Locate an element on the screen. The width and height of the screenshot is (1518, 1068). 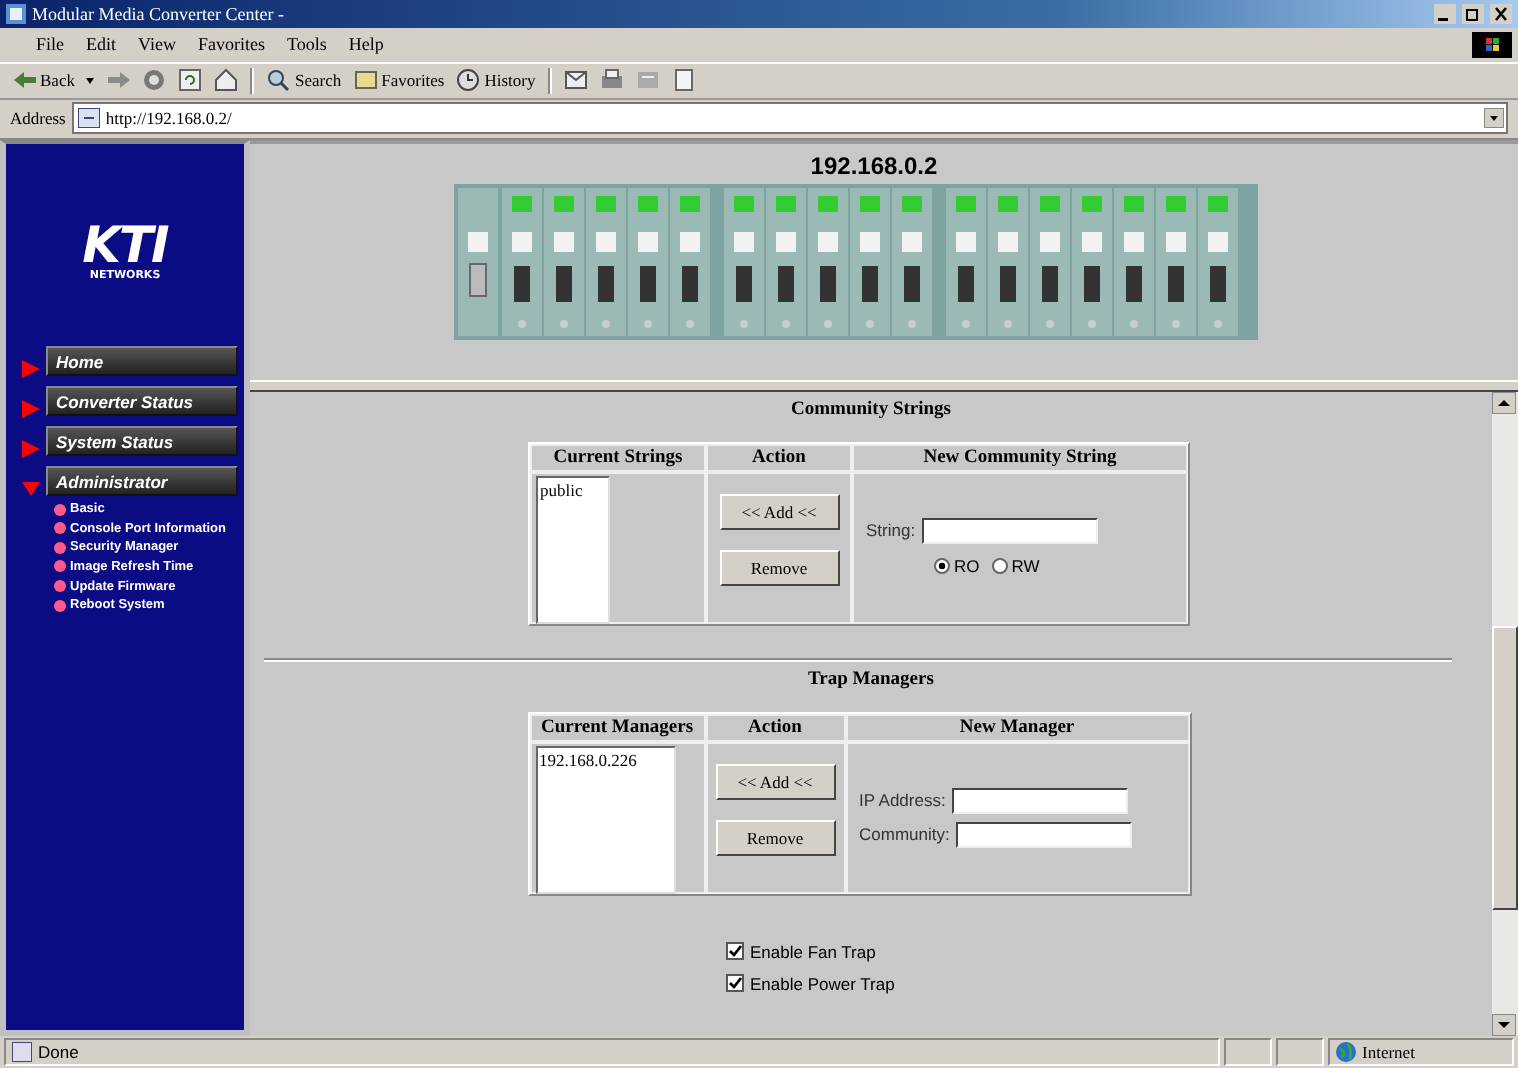
home-icon is located at coordinates (226, 80).